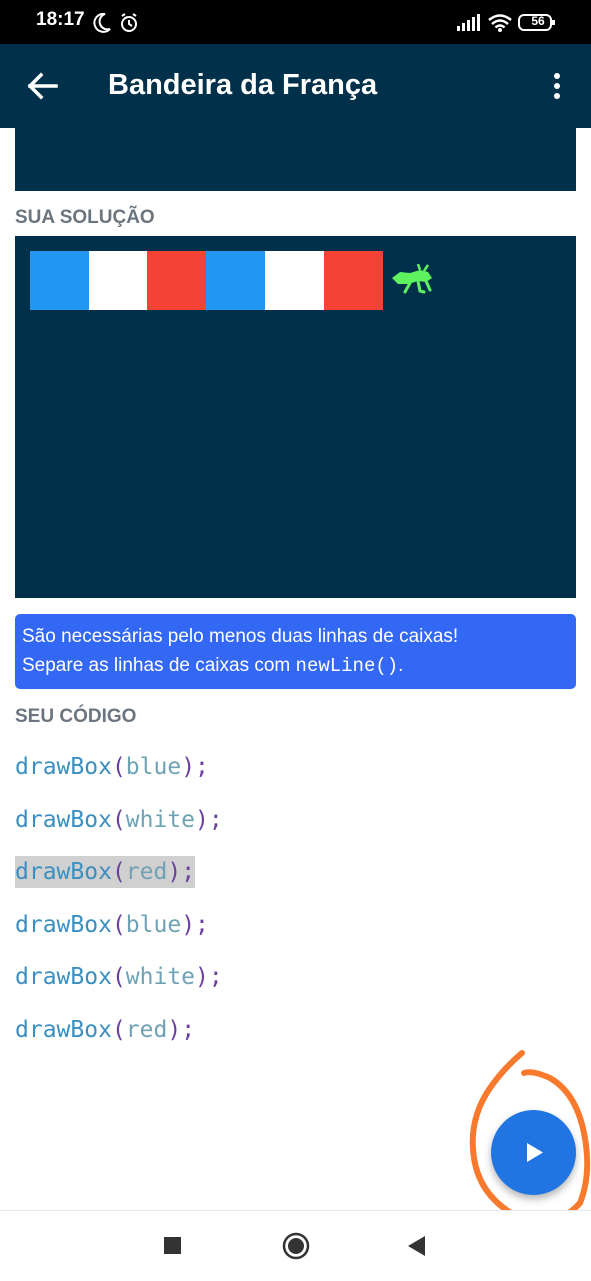 The height and width of the screenshot is (1281, 591). What do you see at coordinates (115, 22) in the screenshot?
I see `moon-icon` at bounding box center [115, 22].